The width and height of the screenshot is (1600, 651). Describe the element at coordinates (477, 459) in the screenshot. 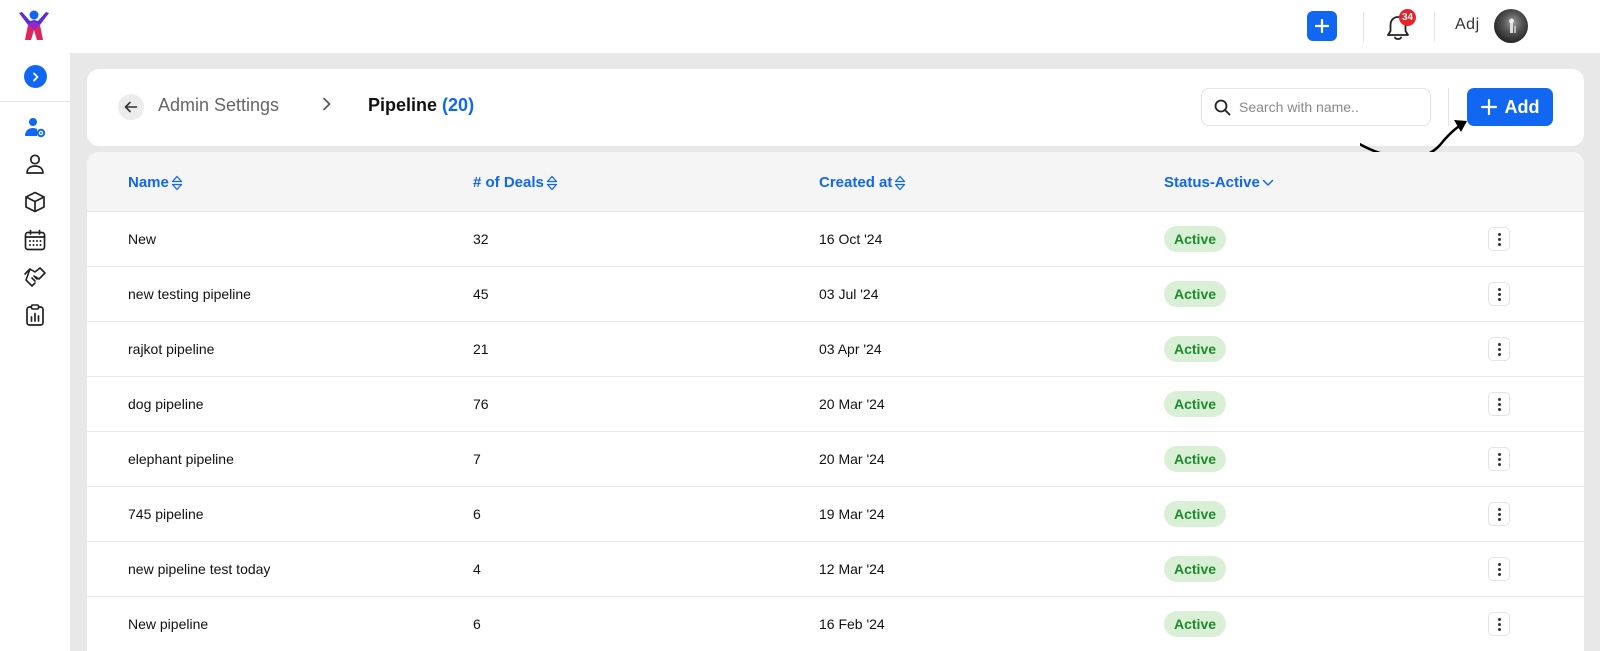

I see `deal-count: 7` at that location.